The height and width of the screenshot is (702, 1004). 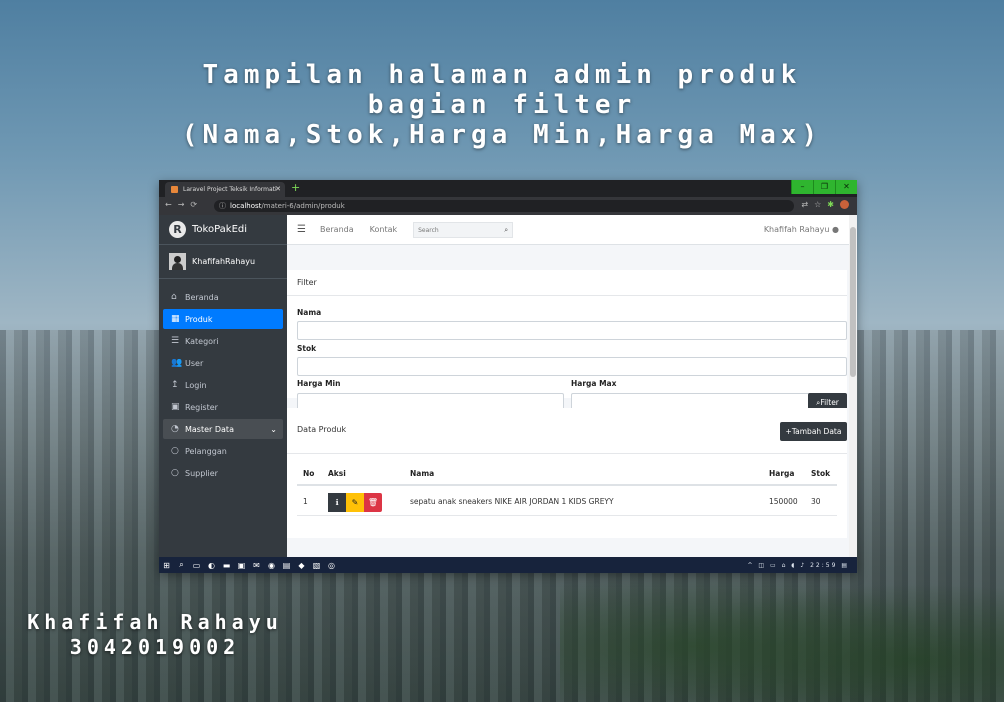 I want to click on table-header: No Aksi Nama Harga Stok, so click(x=567, y=473).